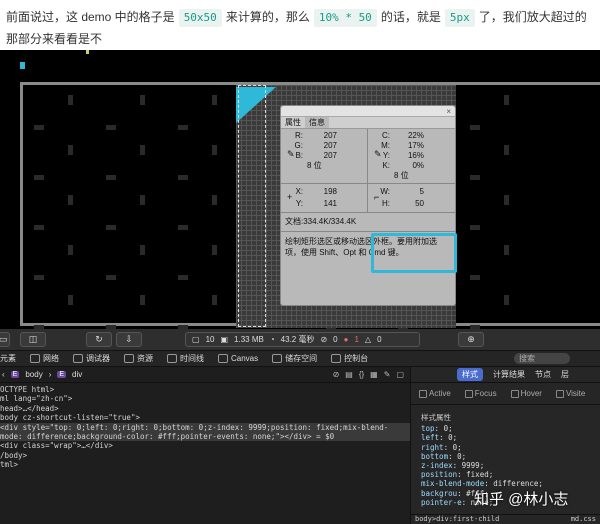  Describe the element at coordinates (543, 374) in the screenshot. I see `tab-node: 节点` at that location.